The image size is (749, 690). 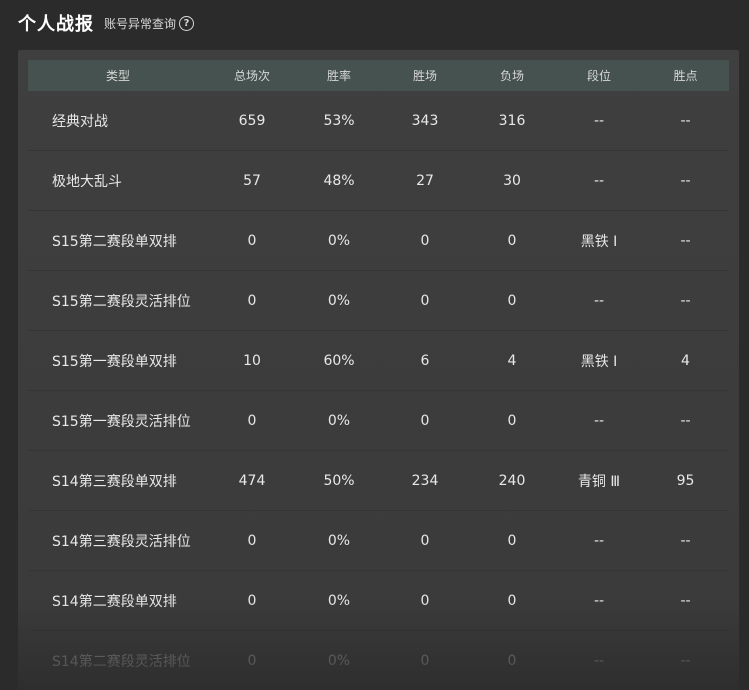 What do you see at coordinates (251, 76) in the screenshot?
I see `column-header-total: 总场次` at bounding box center [251, 76].